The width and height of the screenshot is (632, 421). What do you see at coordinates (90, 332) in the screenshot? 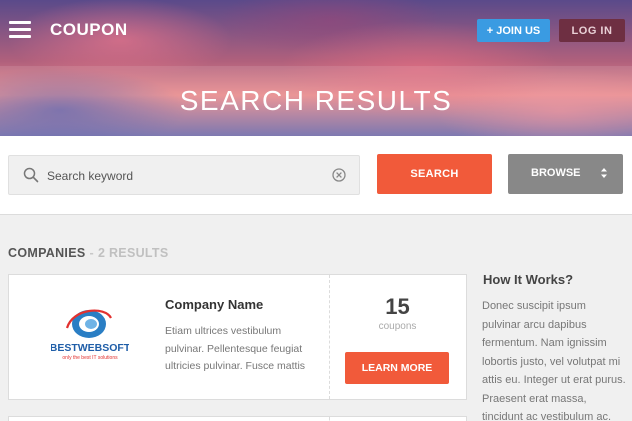
I see `company-logo: BESTWEBSOFT only the best IT solutions` at bounding box center [90, 332].